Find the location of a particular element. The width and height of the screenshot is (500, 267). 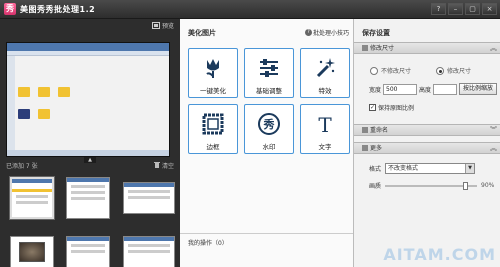

preview-icon is located at coordinates (155, 25).